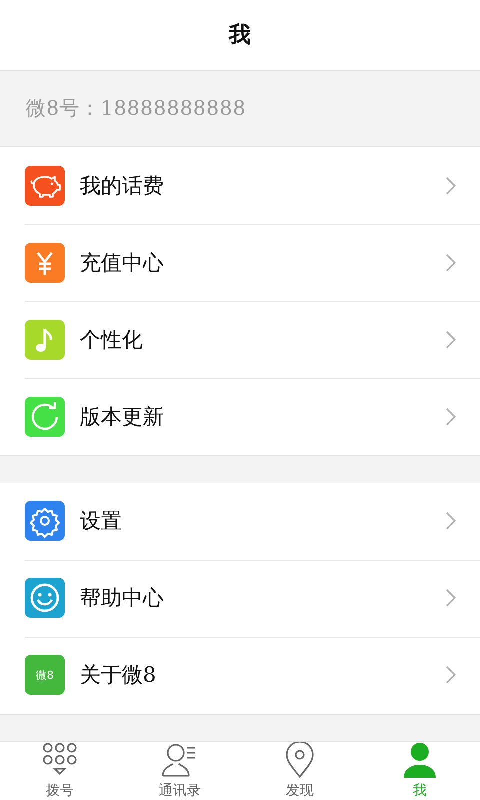  Describe the element at coordinates (122, 263) in the screenshot. I see `menu-label: 充值中心` at that location.